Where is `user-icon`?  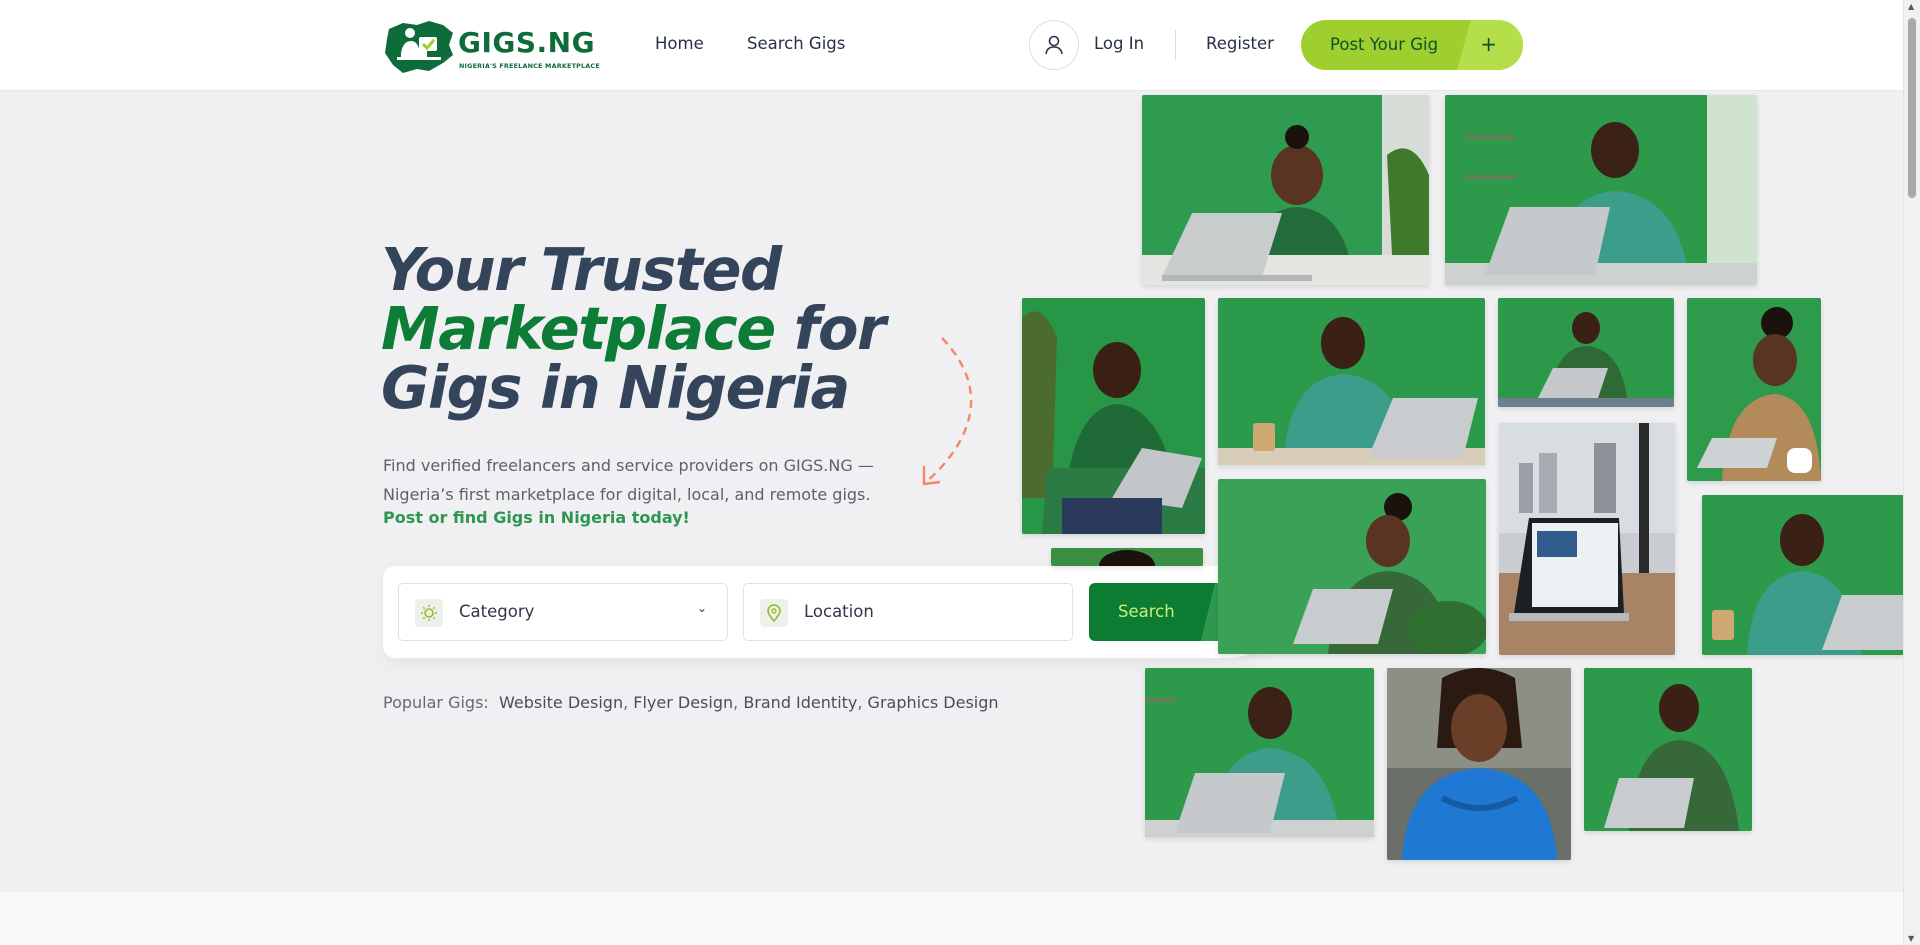
user-icon is located at coordinates (1054, 45).